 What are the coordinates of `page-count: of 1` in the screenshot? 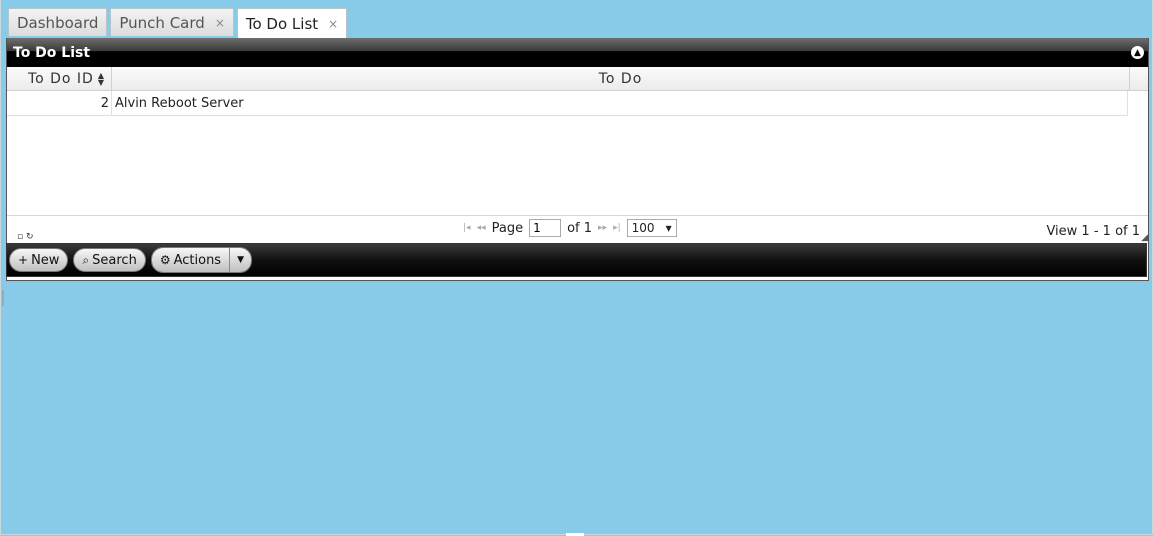 It's located at (580, 228).